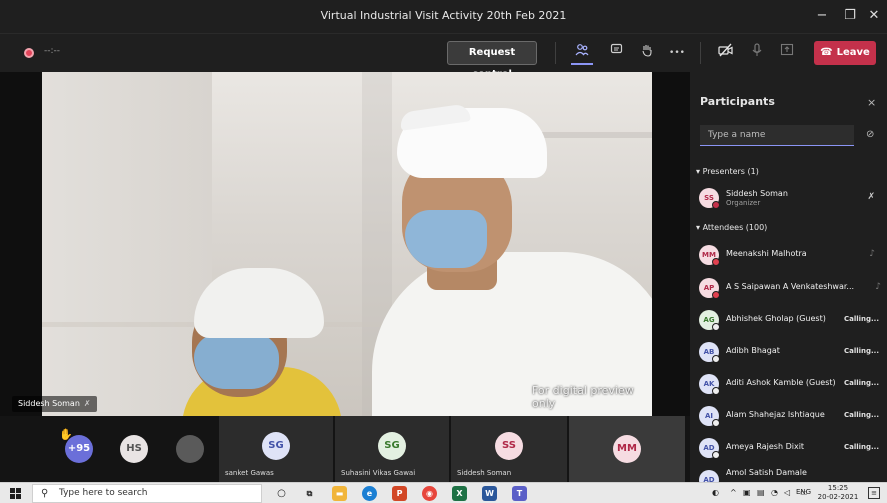  What do you see at coordinates (872, 254) in the screenshot?
I see `mic-icon: ♪` at bounding box center [872, 254].